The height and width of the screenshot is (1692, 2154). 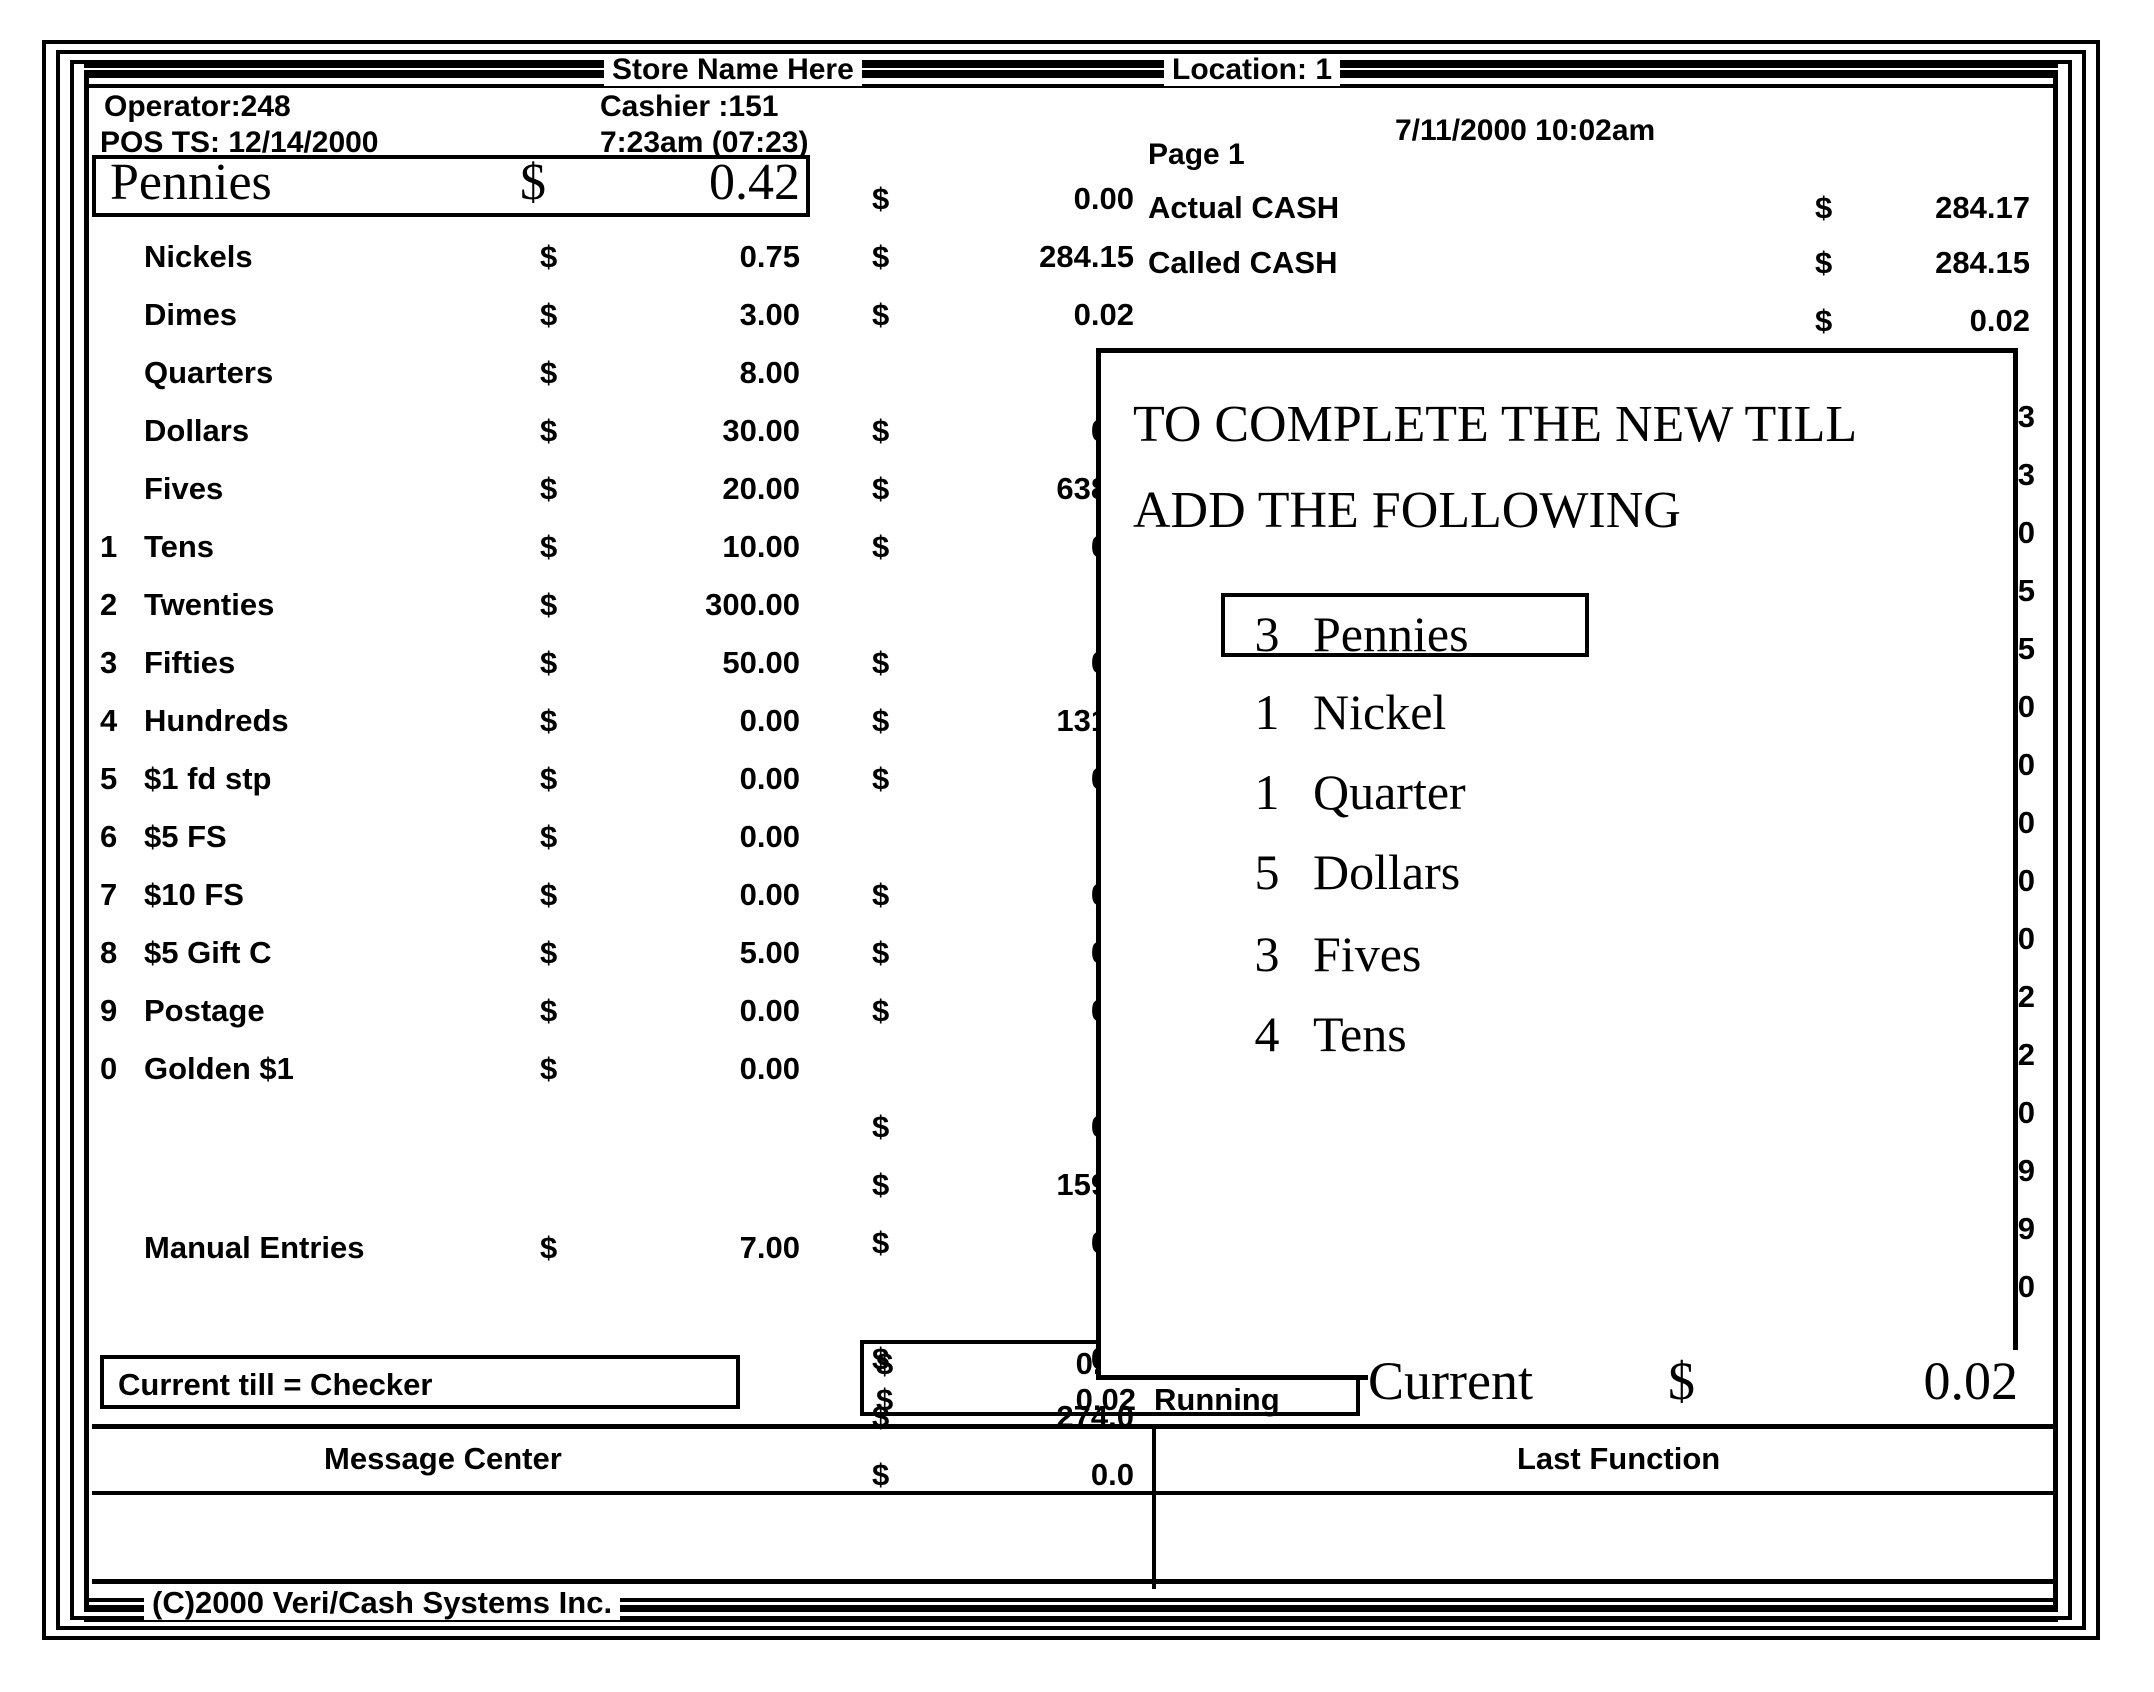 What do you see at coordinates (216, 720) in the screenshot?
I see `denomination-name: Hundreds` at bounding box center [216, 720].